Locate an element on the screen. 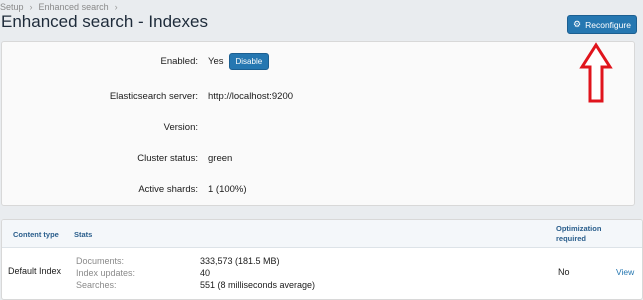 The height and width of the screenshot is (300, 643). searches-label: Searches: is located at coordinates (96, 285).